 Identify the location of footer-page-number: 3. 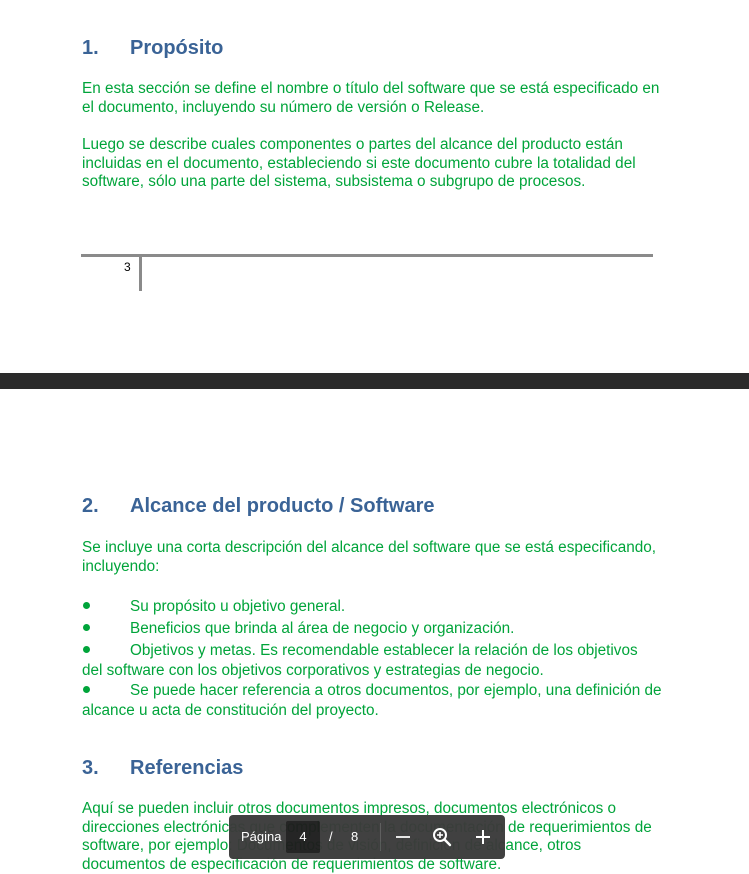
(127, 267).